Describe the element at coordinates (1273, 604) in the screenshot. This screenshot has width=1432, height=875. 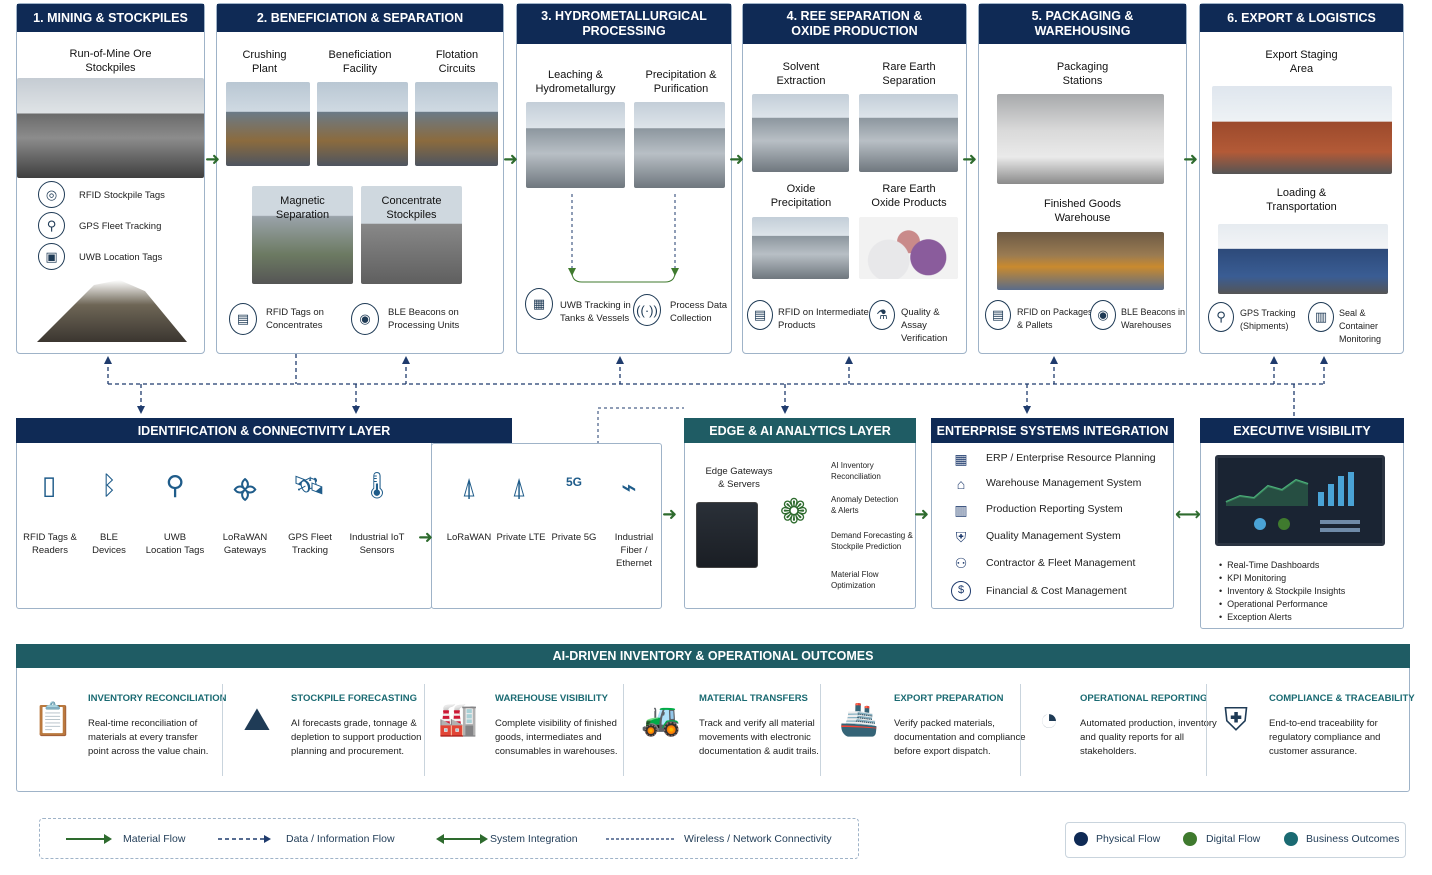
I see `exec-item: • Operational Performance` at that location.